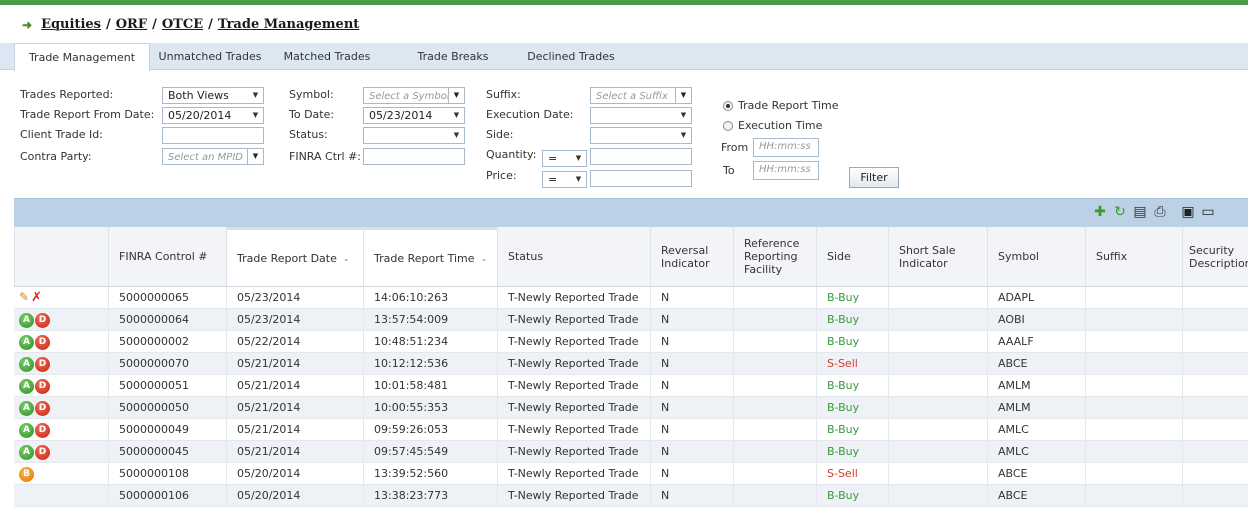 The width and height of the screenshot is (1248, 529). What do you see at coordinates (1188, 212) in the screenshot?
I see `save-icon: ▣` at bounding box center [1188, 212].